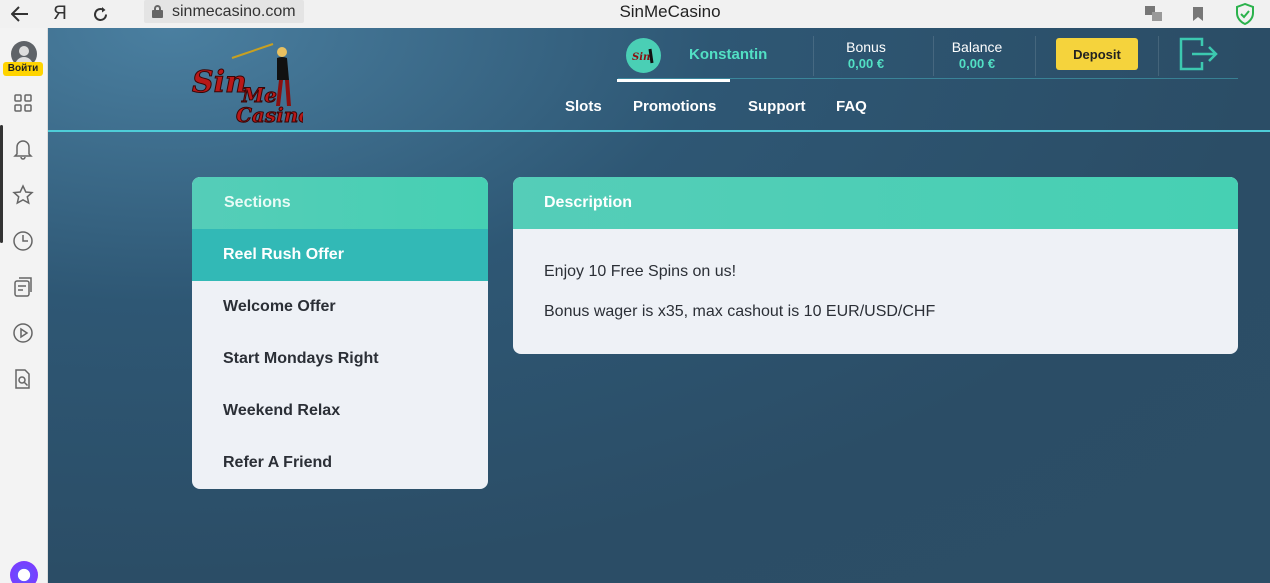  I want to click on sidebar-item-services, so click(23, 103).